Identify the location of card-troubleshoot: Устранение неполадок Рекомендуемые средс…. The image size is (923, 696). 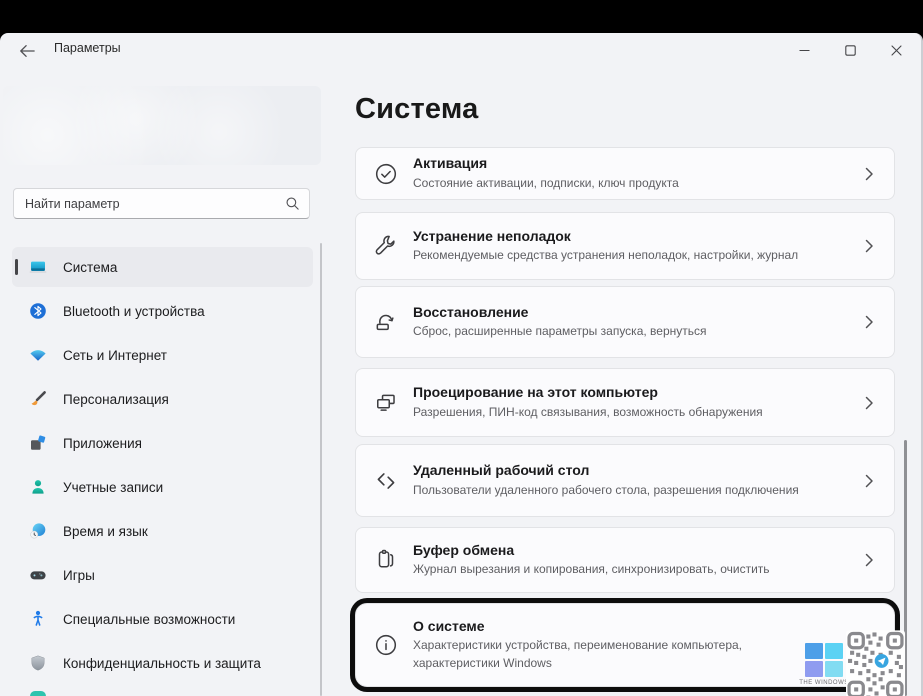
(625, 246).